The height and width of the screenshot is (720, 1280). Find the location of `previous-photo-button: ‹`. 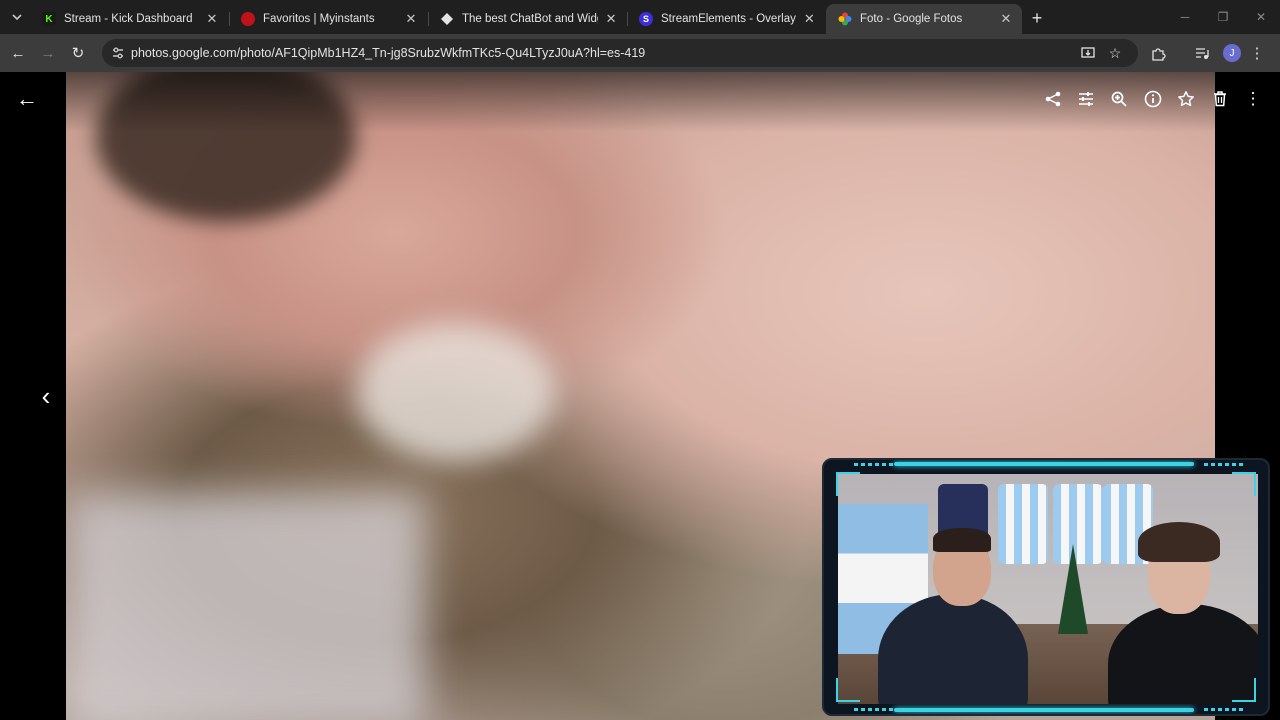

previous-photo-button: ‹ is located at coordinates (46, 395).